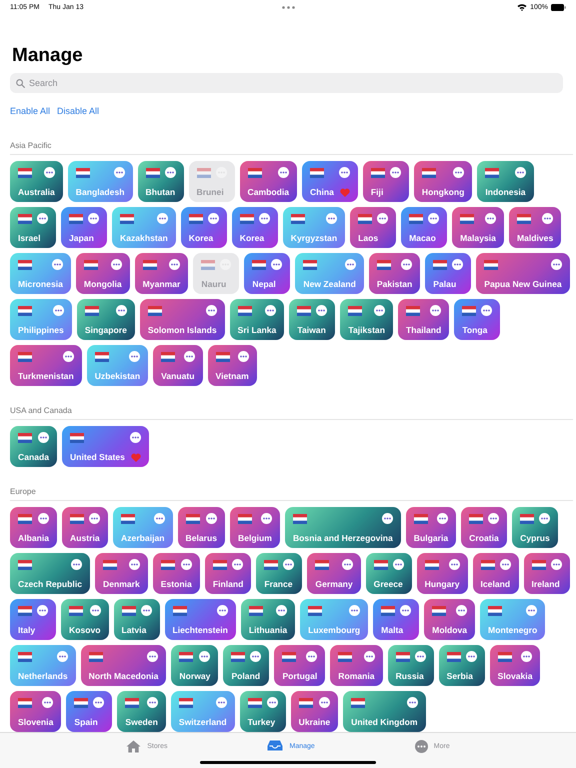  What do you see at coordinates (105, 446) in the screenshot?
I see `country-tile: United States` at bounding box center [105, 446].